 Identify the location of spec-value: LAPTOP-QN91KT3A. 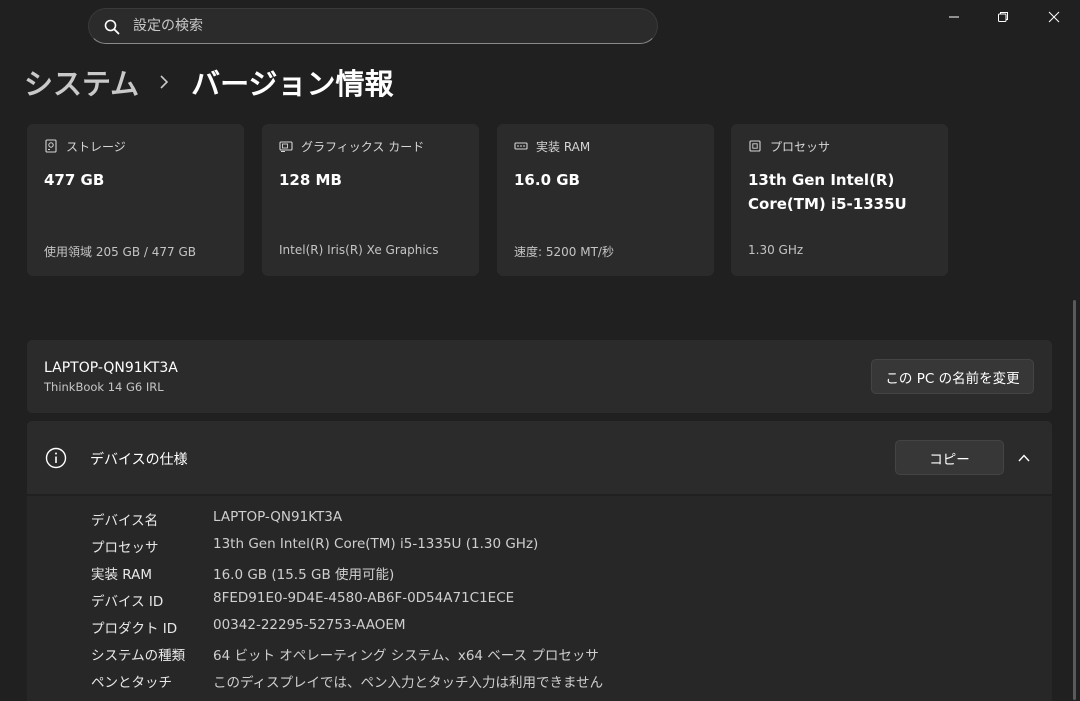
(278, 517).